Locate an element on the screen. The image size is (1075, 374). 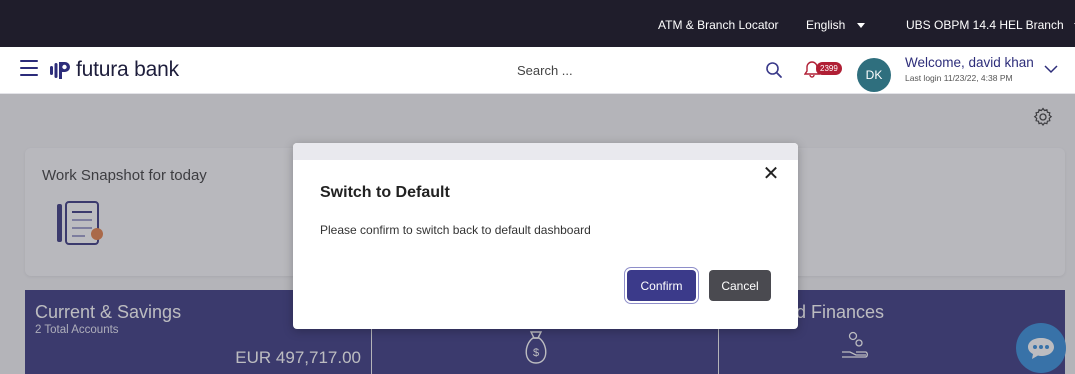
caret-down-icon is located at coordinates (861, 26).